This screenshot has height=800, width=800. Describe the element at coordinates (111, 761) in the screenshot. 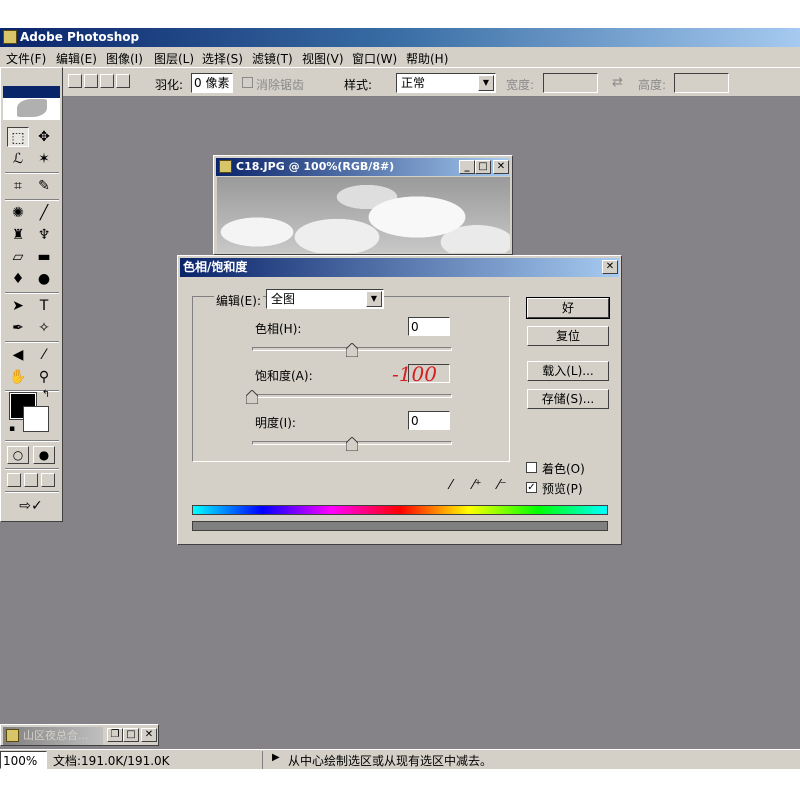

I see `doc-info: 文档:191.0K/191.0K` at that location.